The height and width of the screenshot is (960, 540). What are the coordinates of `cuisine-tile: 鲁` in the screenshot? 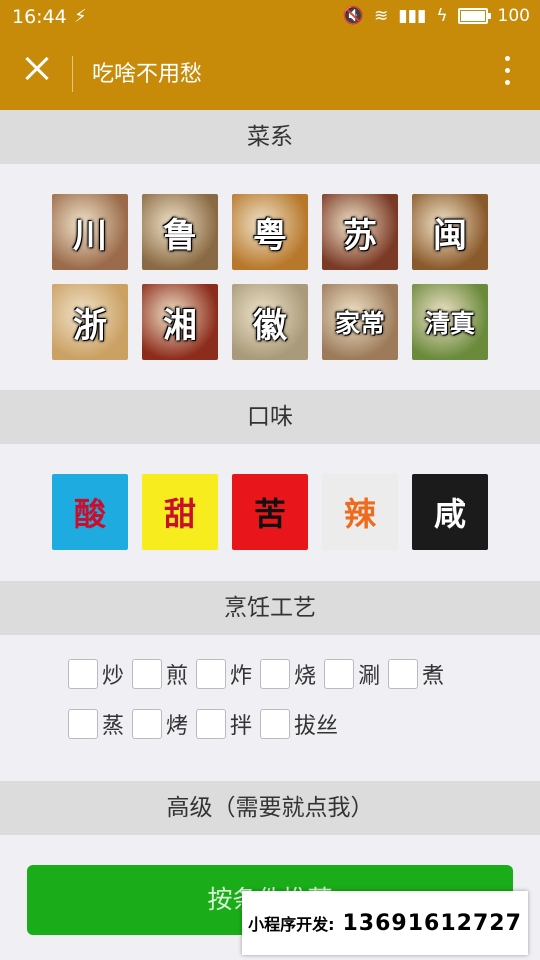 It's located at (180, 232).